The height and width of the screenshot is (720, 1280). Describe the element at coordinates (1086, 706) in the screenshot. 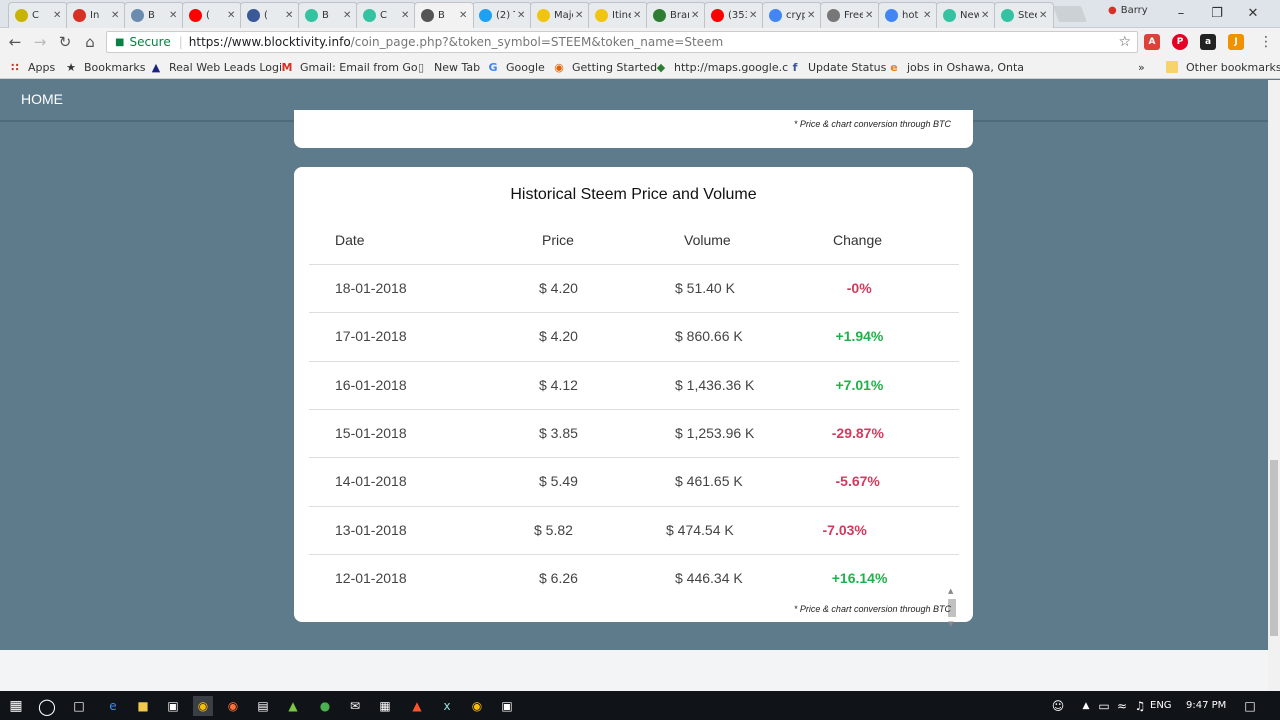

I see `show-hidden-icons: ▲` at that location.